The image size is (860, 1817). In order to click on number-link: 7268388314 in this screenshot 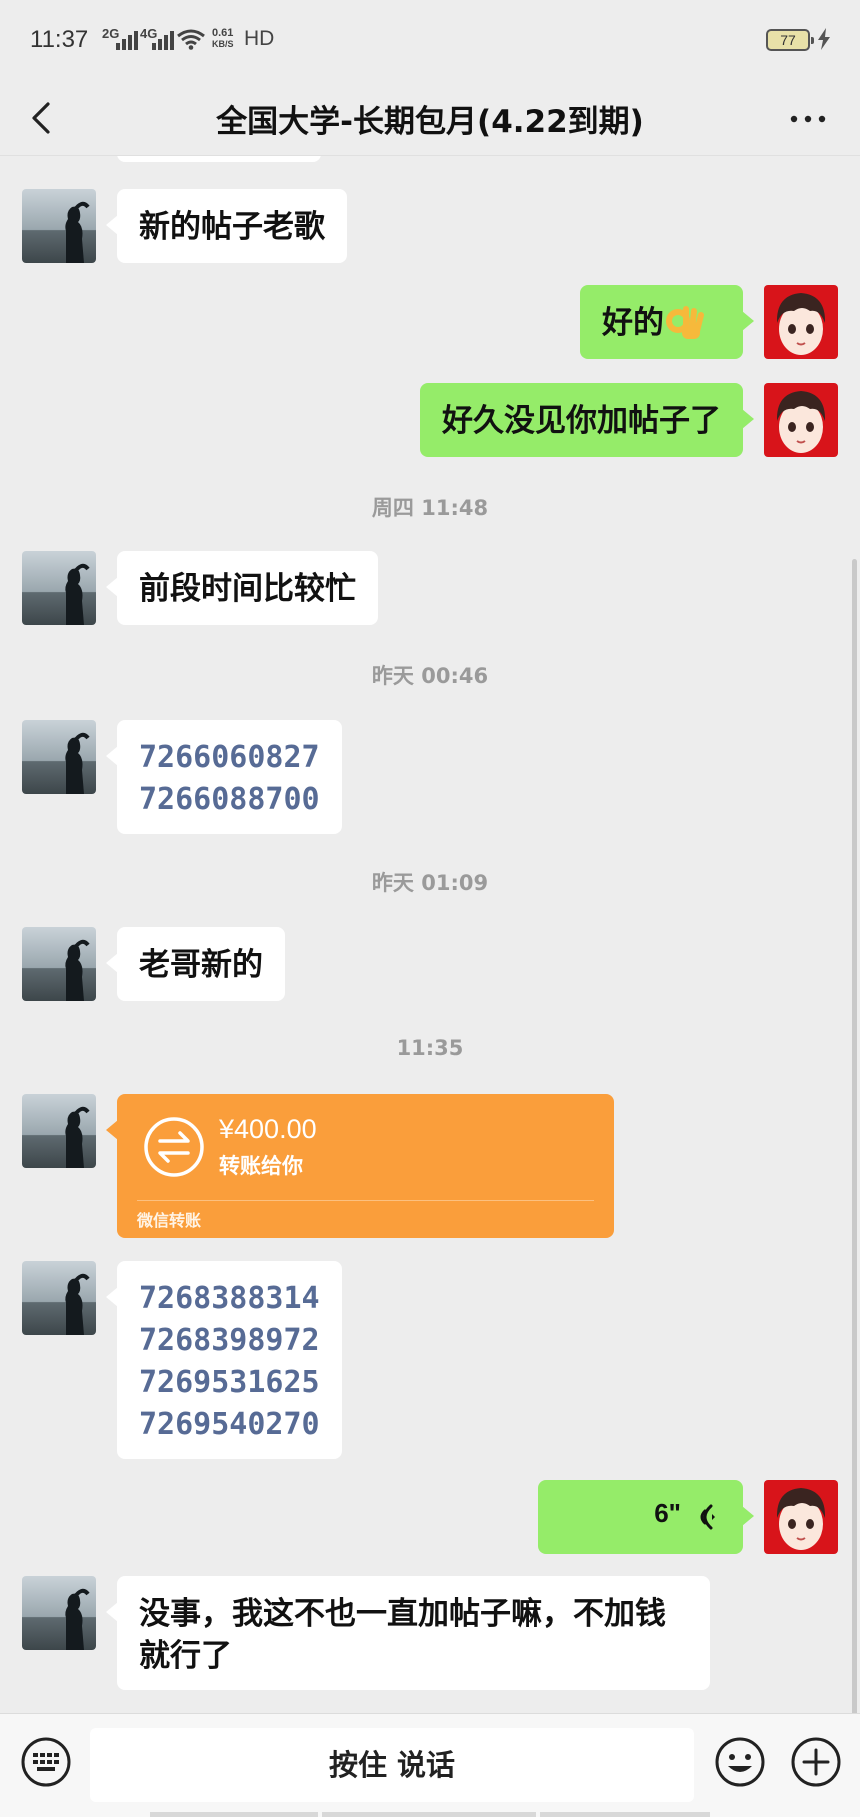, I will do `click(229, 1299)`.